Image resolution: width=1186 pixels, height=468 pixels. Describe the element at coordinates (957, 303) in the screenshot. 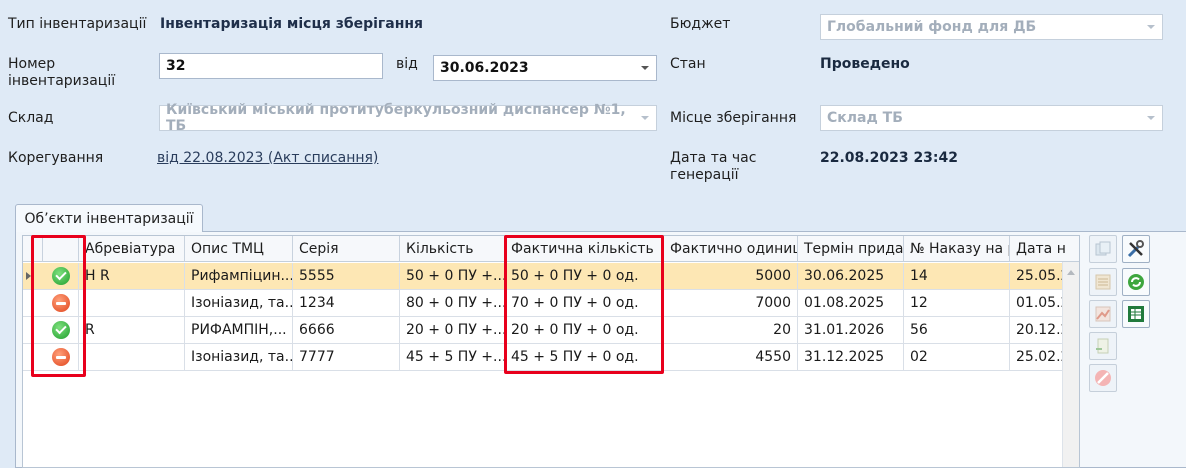

I see `cell-order: 12` at that location.